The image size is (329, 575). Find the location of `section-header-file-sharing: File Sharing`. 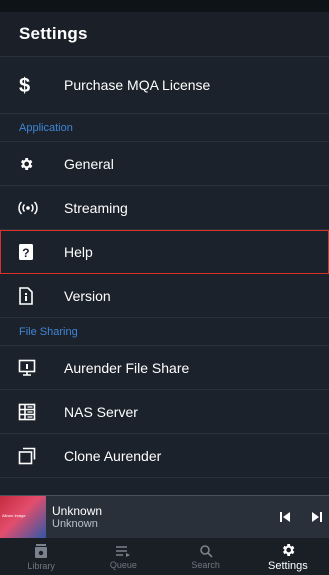

section-header-file-sharing: File Sharing is located at coordinates (164, 332).